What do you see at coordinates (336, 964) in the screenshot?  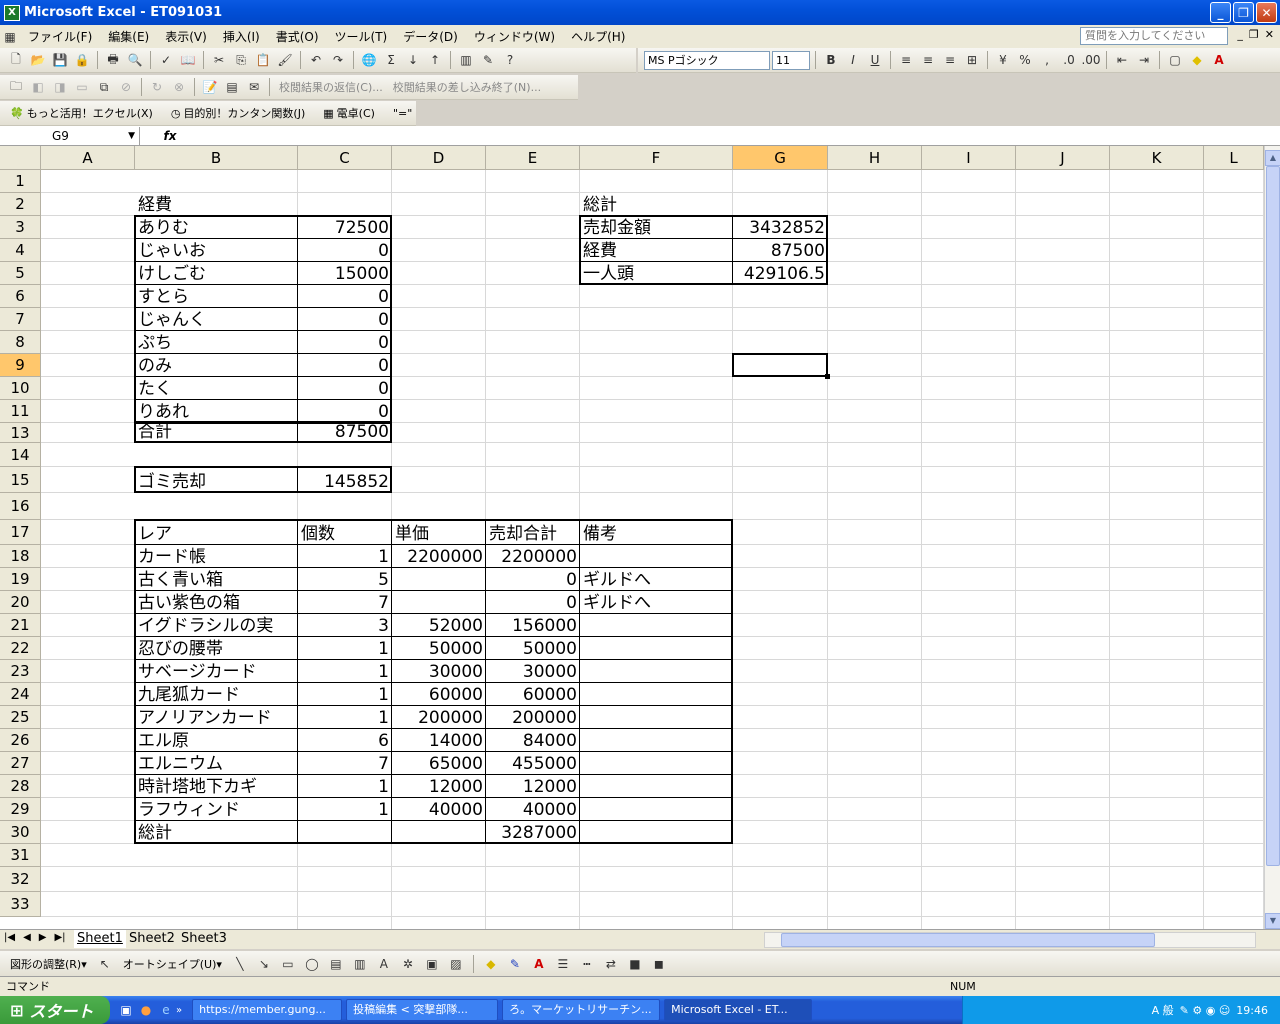 I see `textbox-icon: ▤` at bounding box center [336, 964].